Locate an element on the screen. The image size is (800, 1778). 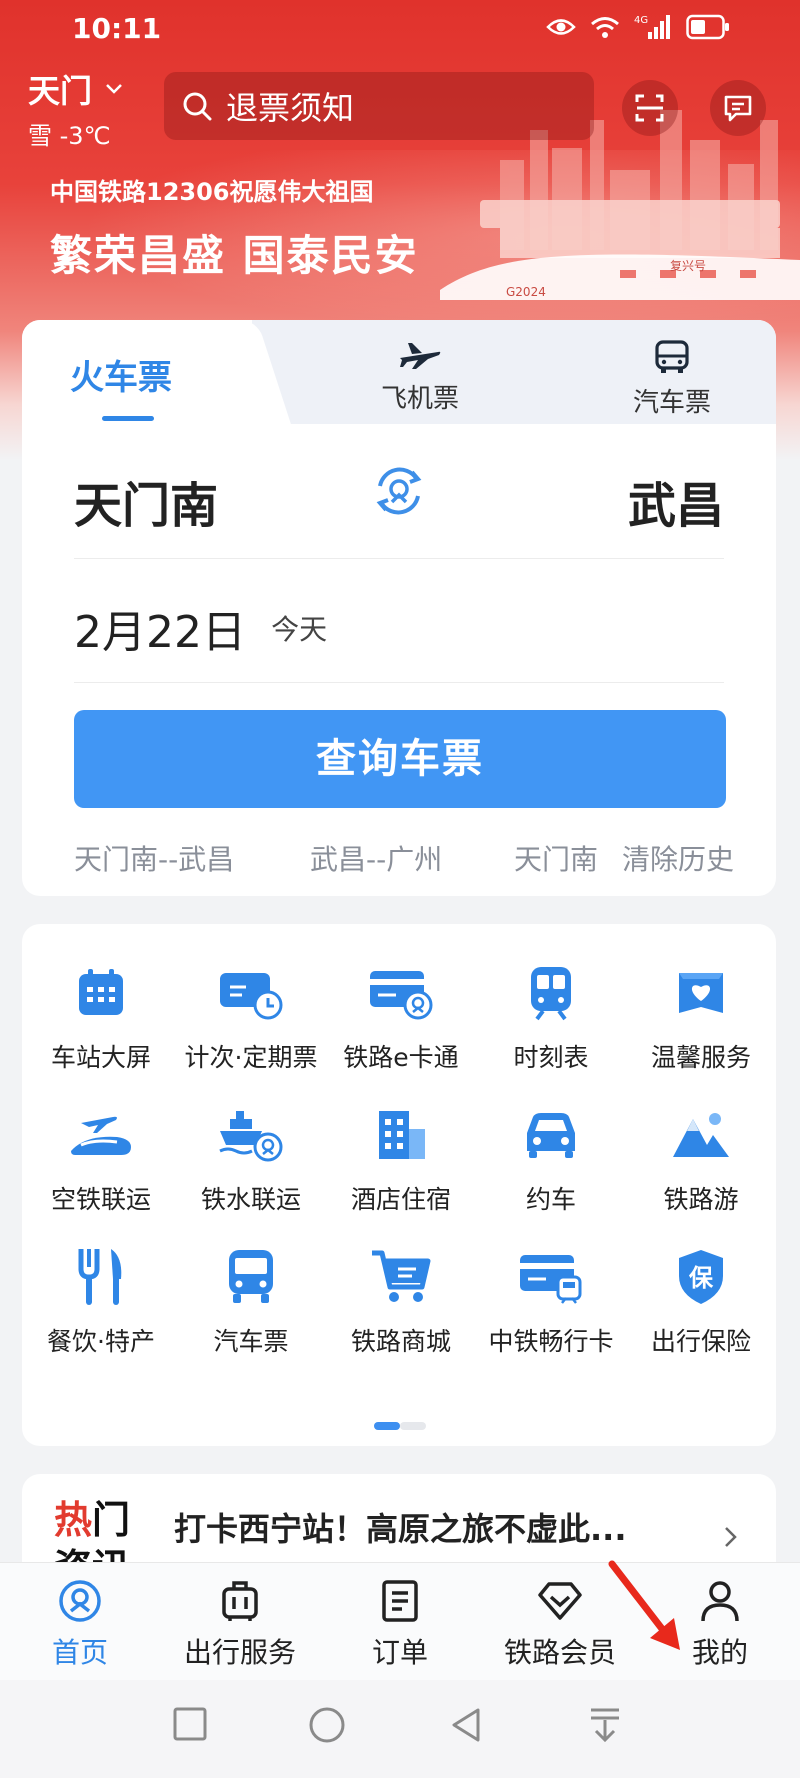
travel-date: 2月22日 is located at coordinates (160, 632).